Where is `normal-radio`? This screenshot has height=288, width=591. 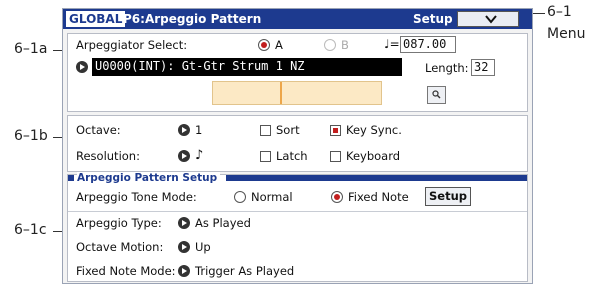 normal-radio is located at coordinates (240, 197).